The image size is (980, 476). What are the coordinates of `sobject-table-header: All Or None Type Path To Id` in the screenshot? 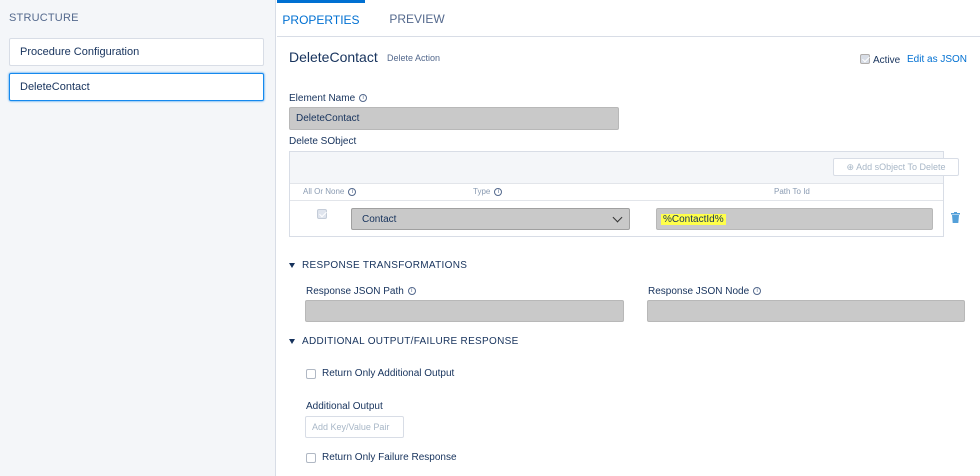 It's located at (616, 192).